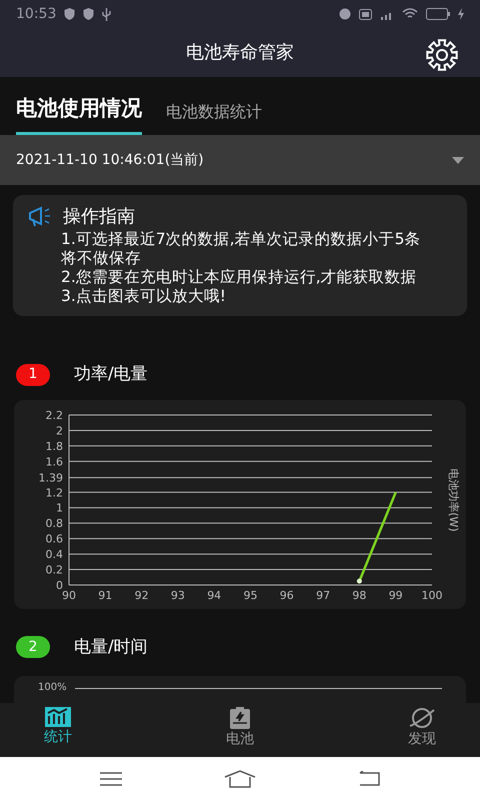  What do you see at coordinates (107, 14) in the screenshot?
I see `usb-icon` at bounding box center [107, 14].